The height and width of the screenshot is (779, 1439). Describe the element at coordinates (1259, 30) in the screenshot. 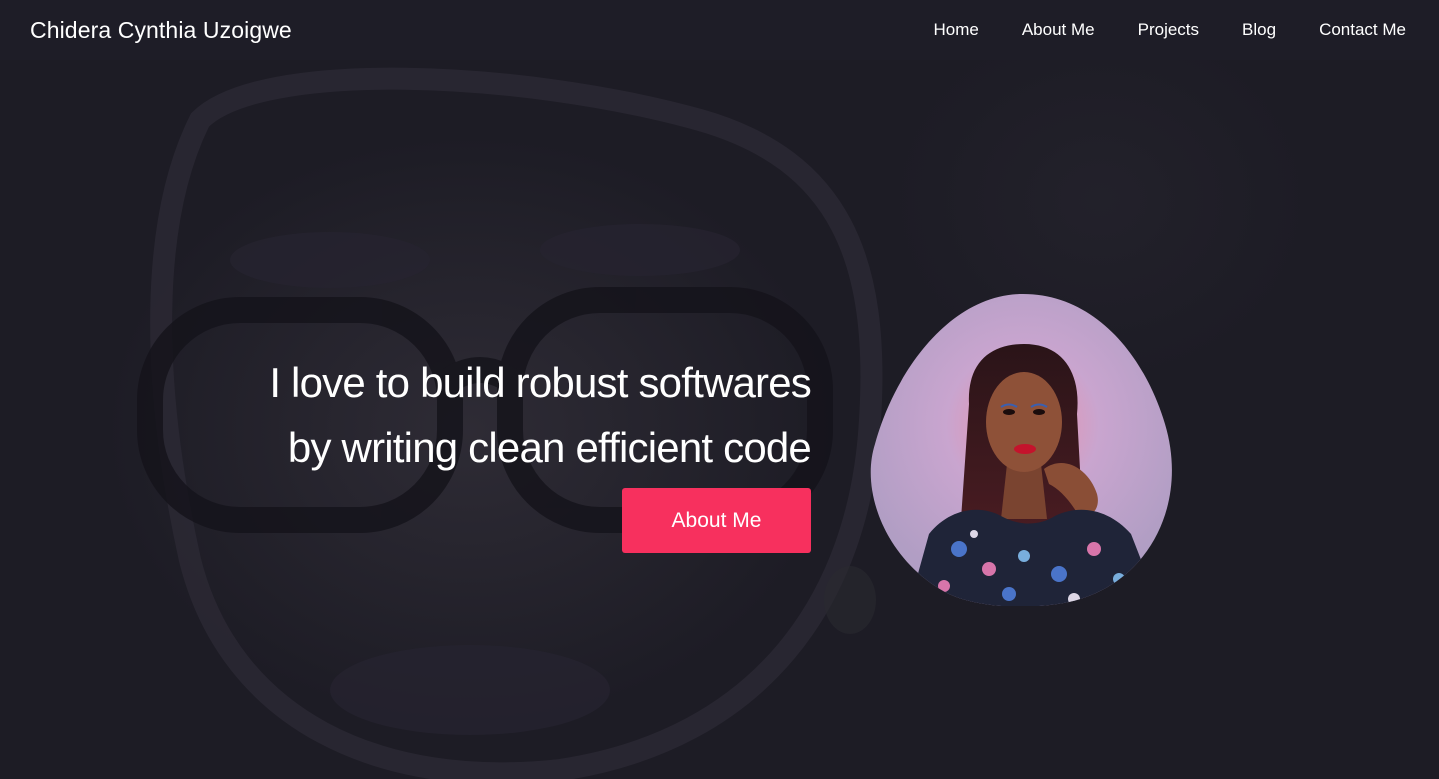

I see `nav-link-blog: Blog` at that location.